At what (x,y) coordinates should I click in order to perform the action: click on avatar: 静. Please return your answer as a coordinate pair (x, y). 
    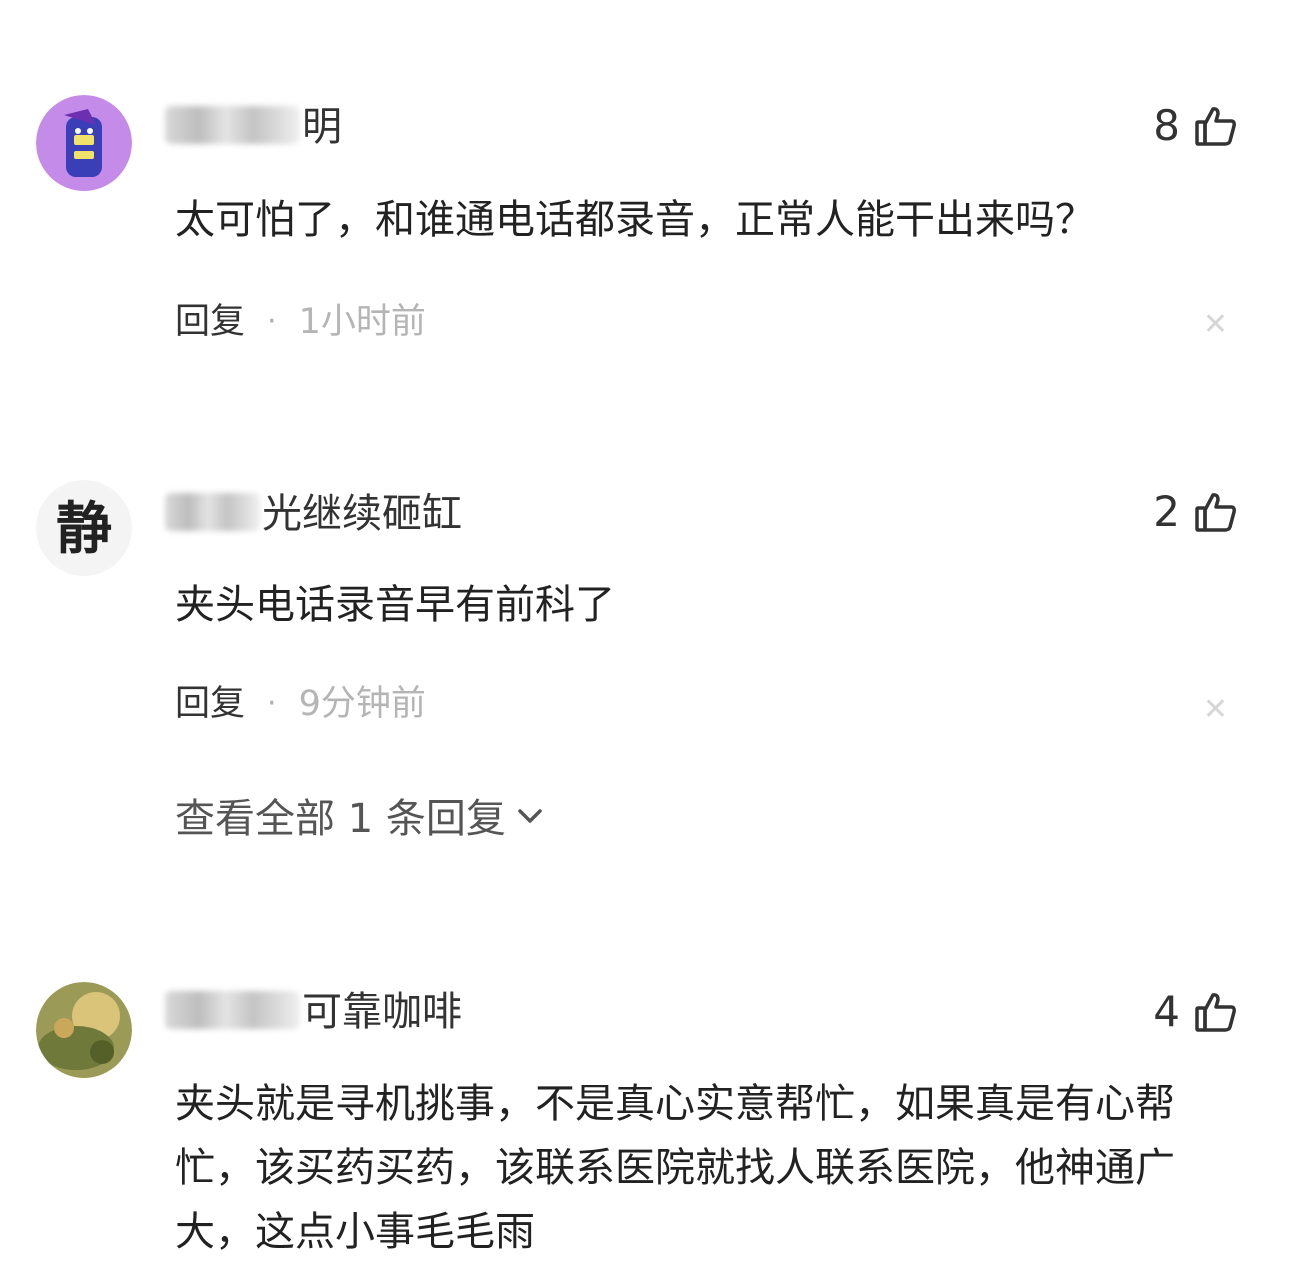
    Looking at the image, I should click on (84, 528).